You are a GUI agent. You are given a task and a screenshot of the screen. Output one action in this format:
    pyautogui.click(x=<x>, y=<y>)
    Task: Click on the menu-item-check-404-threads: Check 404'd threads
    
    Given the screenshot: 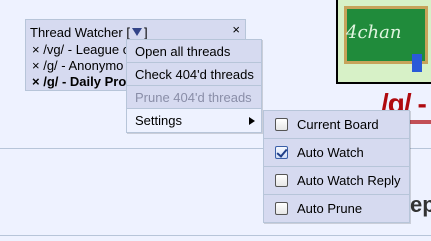 What is the action you would take?
    pyautogui.click(x=194, y=74)
    